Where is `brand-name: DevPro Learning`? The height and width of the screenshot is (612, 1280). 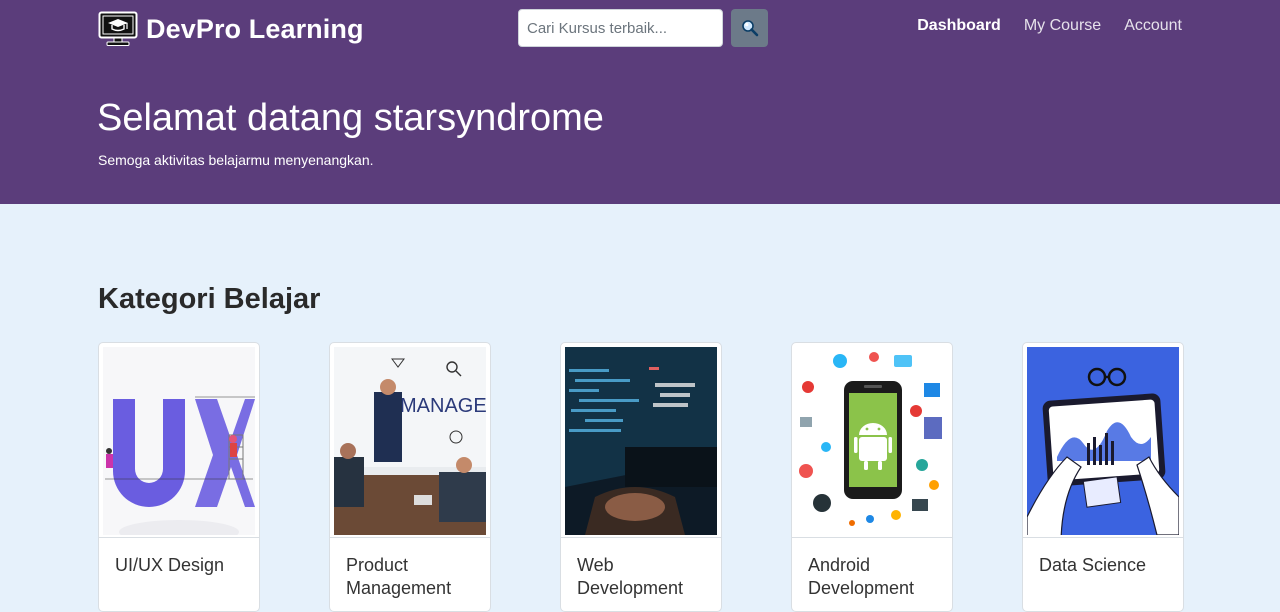
brand-name: DevPro Learning is located at coordinates (255, 28).